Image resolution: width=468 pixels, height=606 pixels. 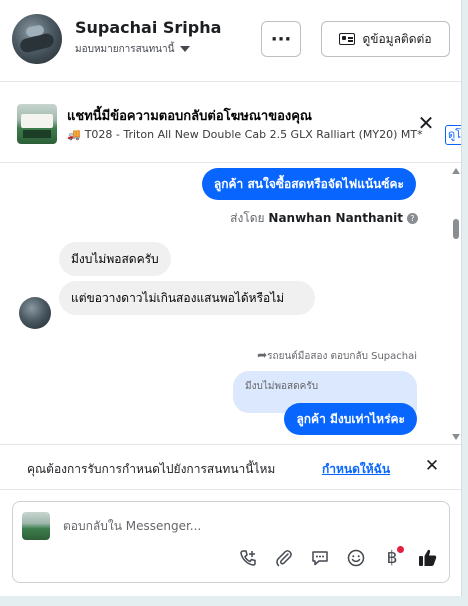 I want to click on contact-name: Supachai Sripha, so click(x=148, y=27).